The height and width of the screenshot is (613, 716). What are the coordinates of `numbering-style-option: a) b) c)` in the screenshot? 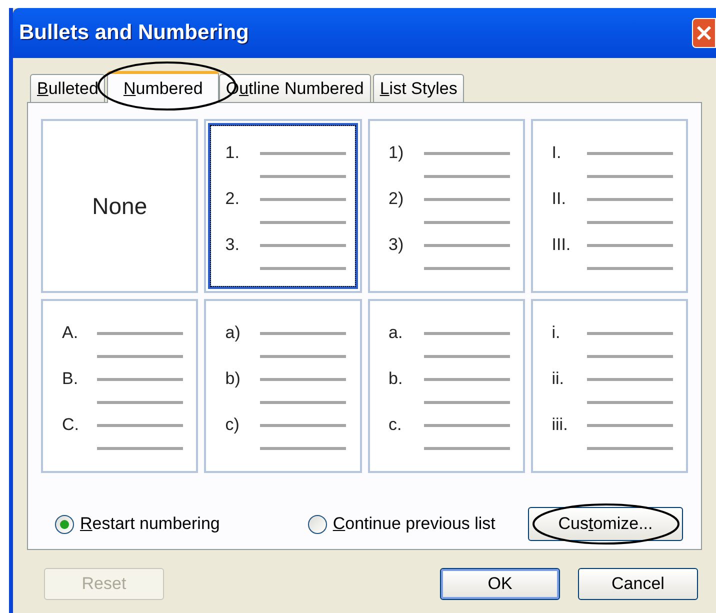 It's located at (283, 386).